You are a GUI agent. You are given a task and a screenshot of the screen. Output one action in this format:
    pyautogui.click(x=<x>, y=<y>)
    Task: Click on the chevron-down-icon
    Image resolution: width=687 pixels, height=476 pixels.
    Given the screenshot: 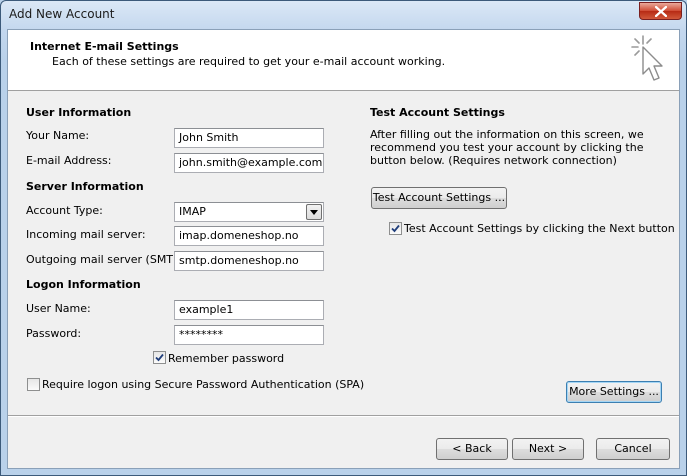 What is the action you would take?
    pyautogui.click(x=314, y=212)
    